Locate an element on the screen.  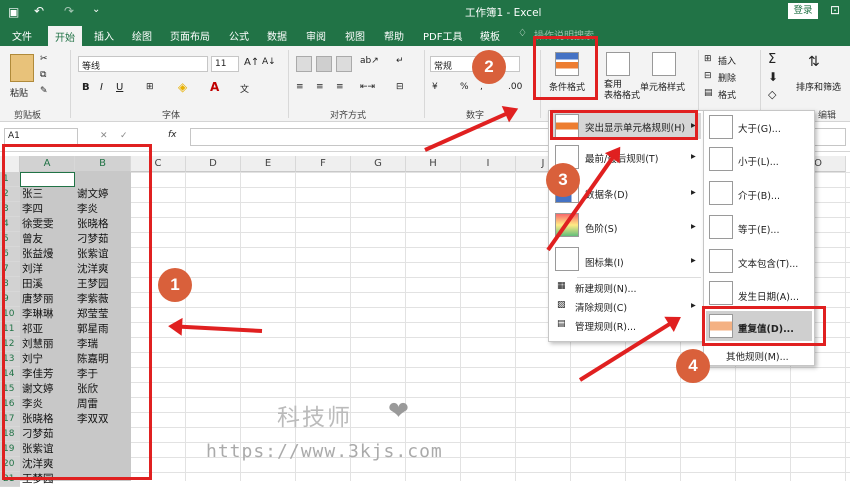
column-header-f: F is located at coordinates (323, 164).